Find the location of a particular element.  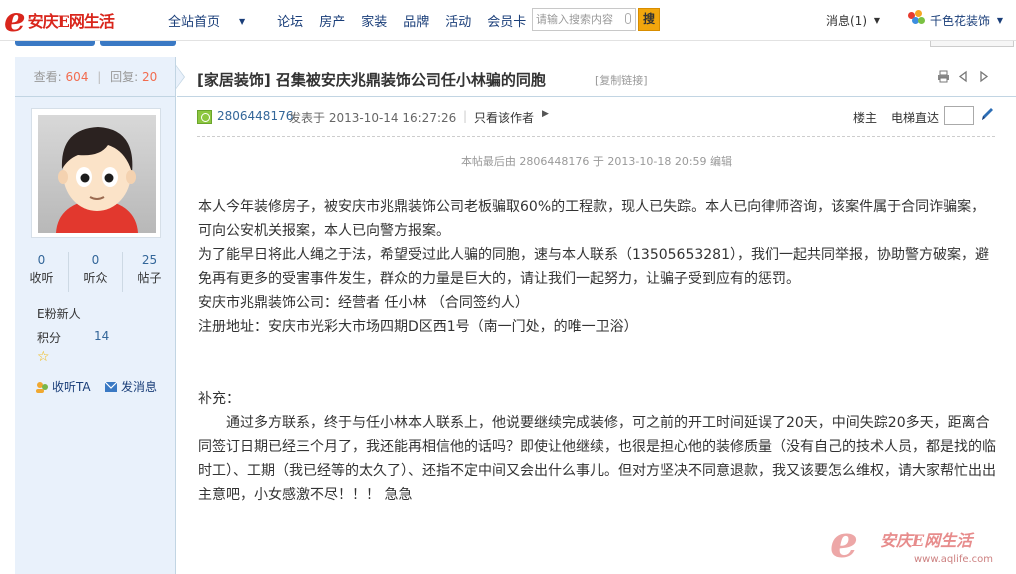

search-box is located at coordinates (584, 19).